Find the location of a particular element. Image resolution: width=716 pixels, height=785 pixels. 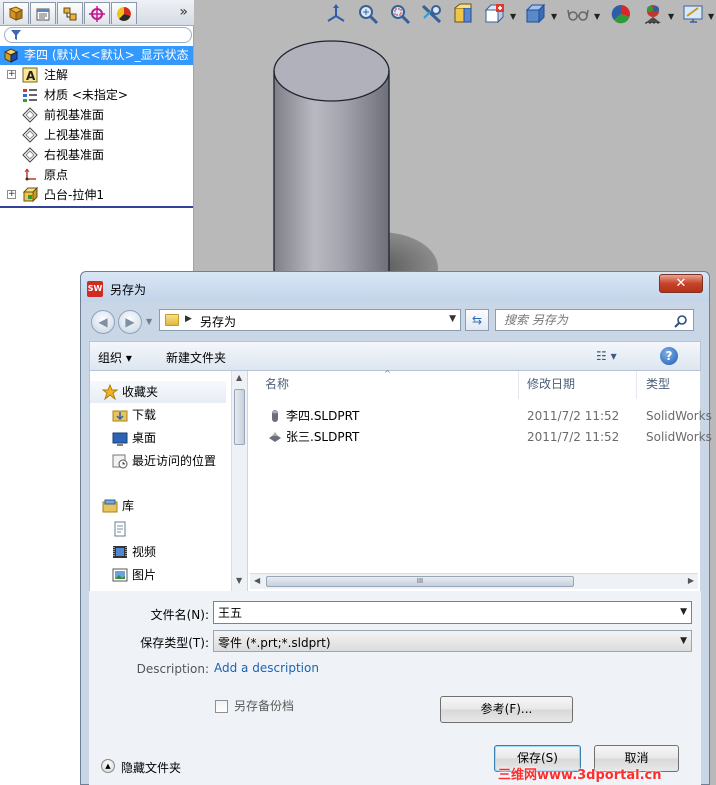

cylinder-model is located at coordinates (350, 170).